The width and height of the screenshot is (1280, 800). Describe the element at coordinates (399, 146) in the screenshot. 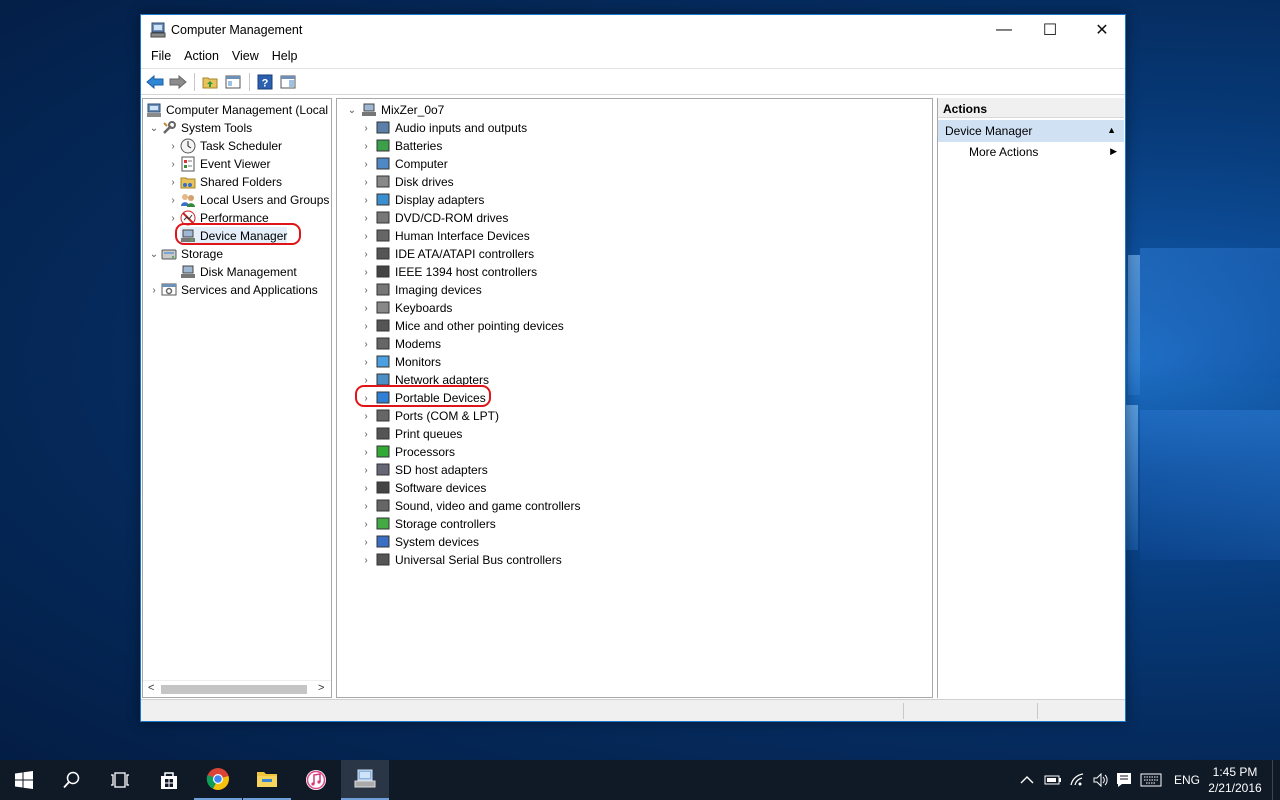

I see `device-category-batteries: › Batteries` at that location.